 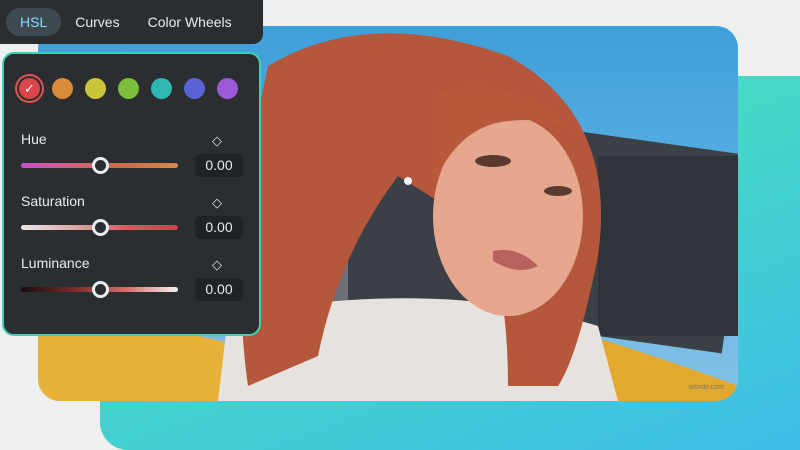 I want to click on luminance-keyframe-icon: ◇, so click(x=217, y=265).